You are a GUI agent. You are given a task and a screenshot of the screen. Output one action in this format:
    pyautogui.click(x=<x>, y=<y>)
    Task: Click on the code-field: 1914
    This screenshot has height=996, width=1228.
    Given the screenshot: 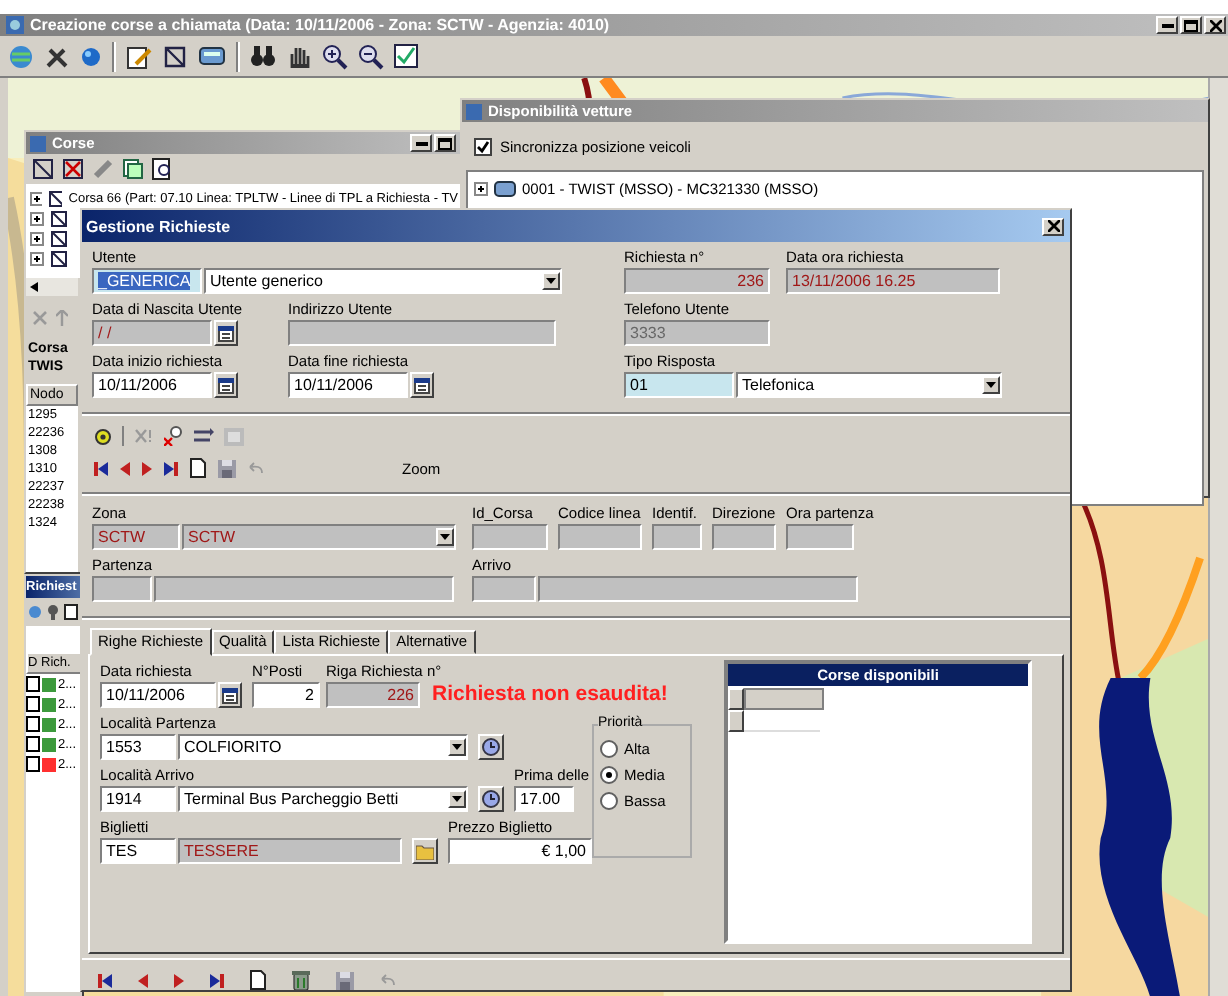 What is the action you would take?
    pyautogui.click(x=138, y=799)
    